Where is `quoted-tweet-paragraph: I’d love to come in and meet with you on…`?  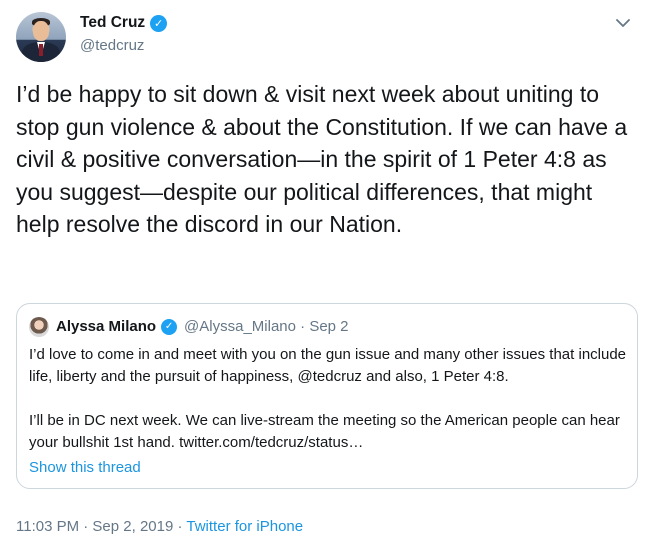 quoted-tweet-paragraph: I’d love to come in and meet with you on… is located at coordinates (328, 365).